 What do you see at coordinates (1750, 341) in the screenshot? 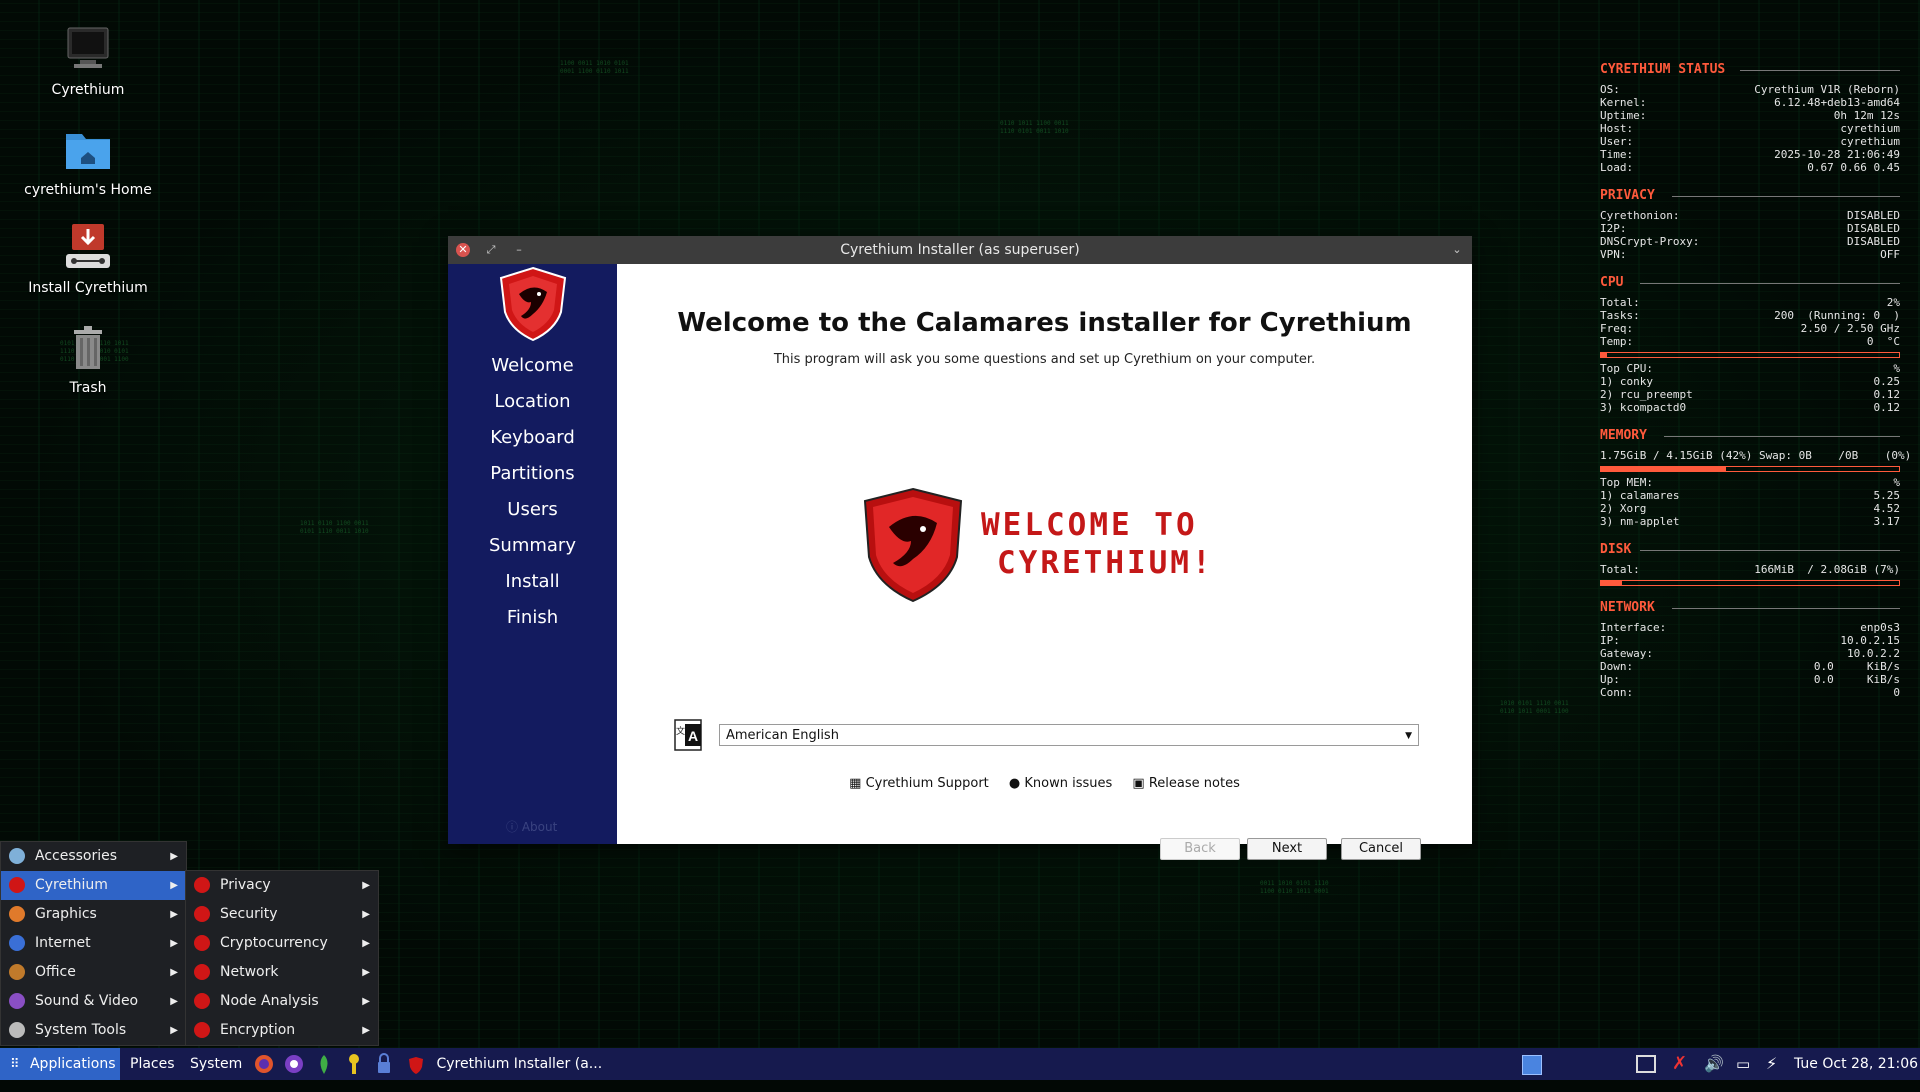
I see `monitor-row: Temp: 0 °C` at bounding box center [1750, 341].